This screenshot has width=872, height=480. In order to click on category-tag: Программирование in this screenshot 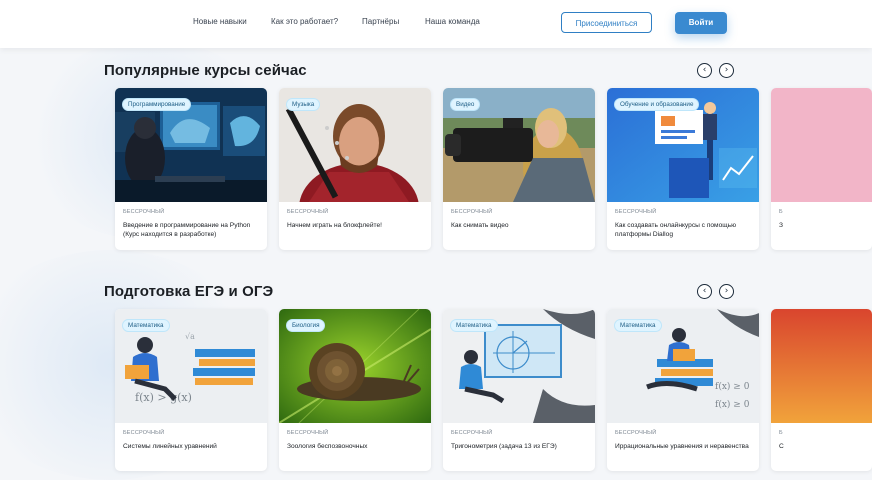, I will do `click(157, 104)`.